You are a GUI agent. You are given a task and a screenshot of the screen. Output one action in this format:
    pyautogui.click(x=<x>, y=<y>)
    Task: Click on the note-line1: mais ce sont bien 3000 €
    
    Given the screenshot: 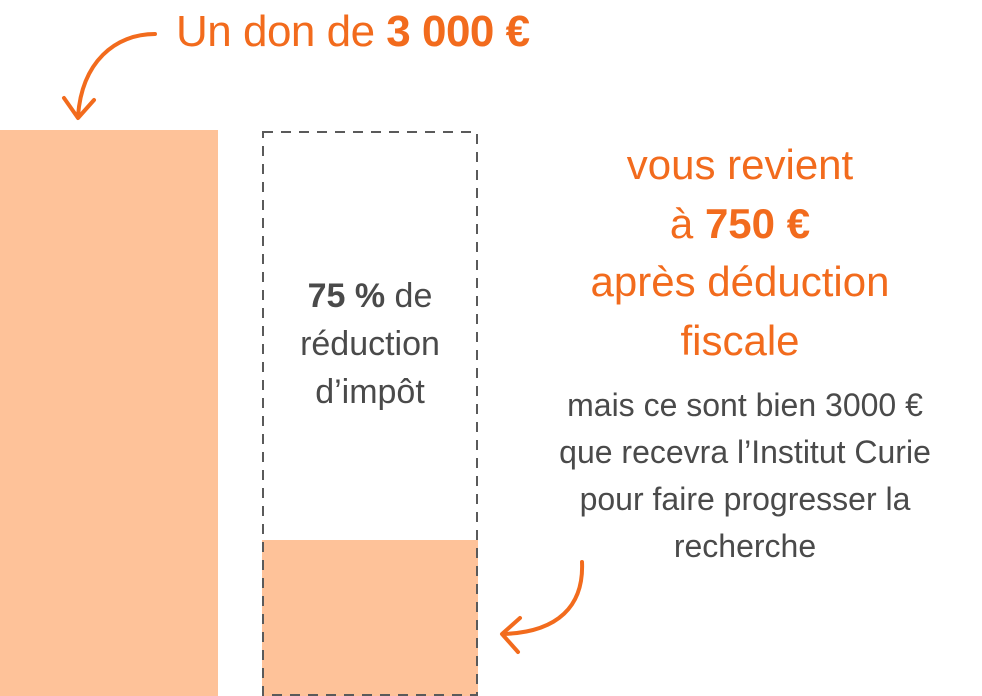 What is the action you would take?
    pyautogui.click(x=745, y=405)
    